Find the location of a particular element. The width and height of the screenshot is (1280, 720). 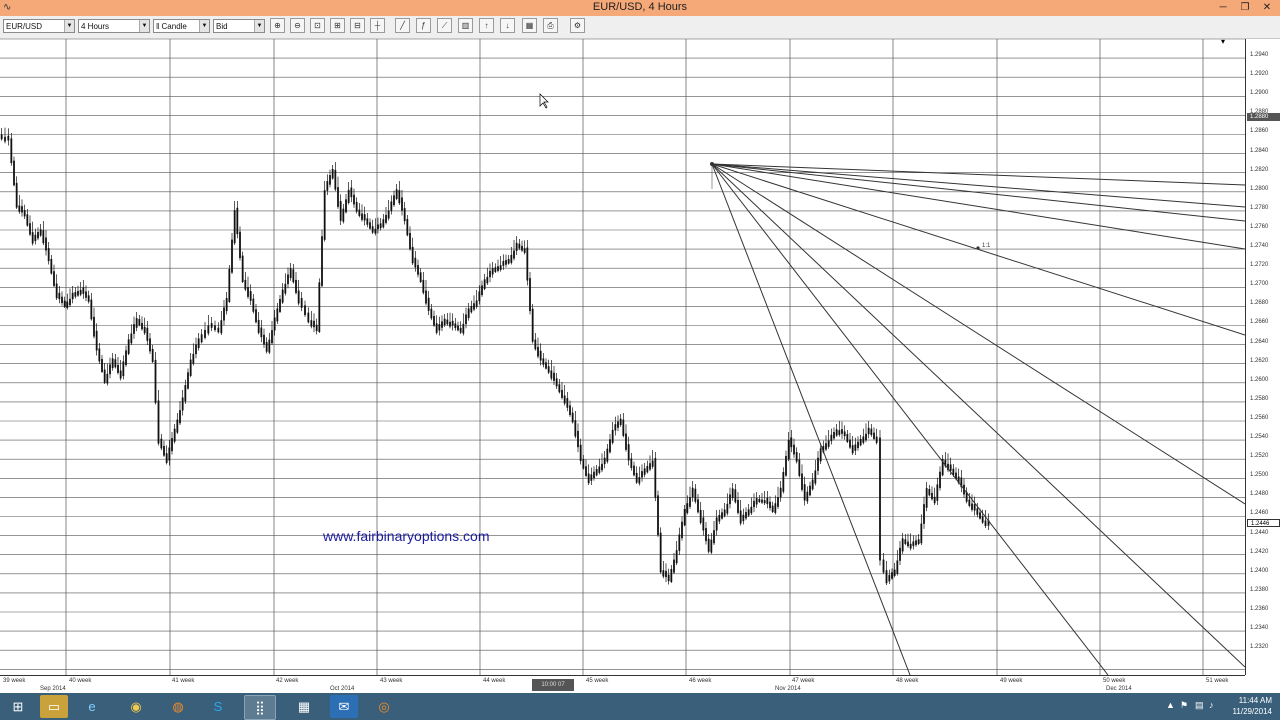

zoom-reset-button: ⊟ is located at coordinates (357, 25).